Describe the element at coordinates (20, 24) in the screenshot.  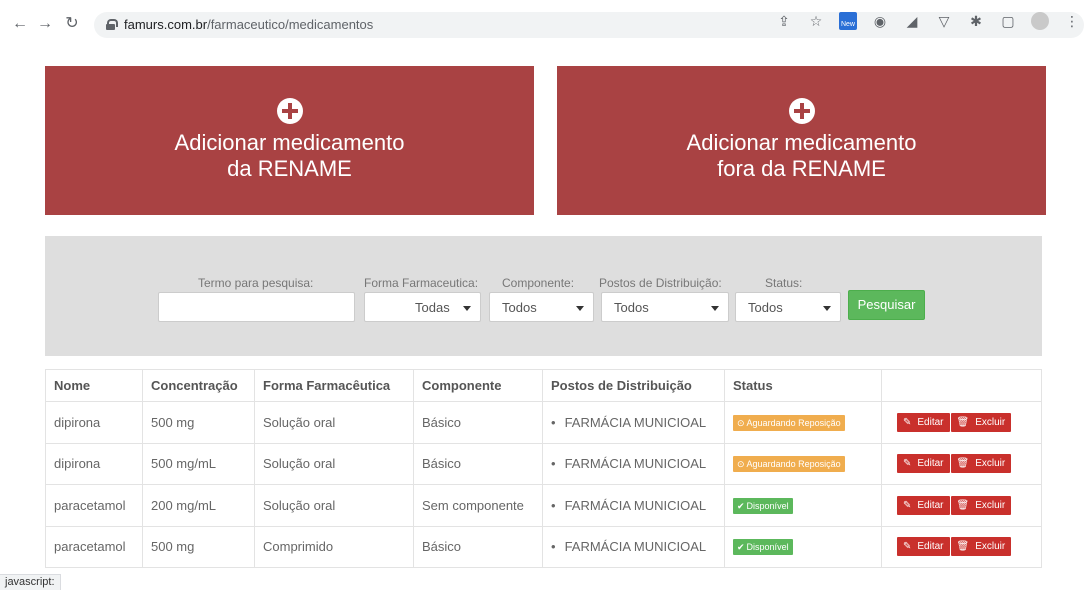
I see `back-arrow-icon: ←` at that location.